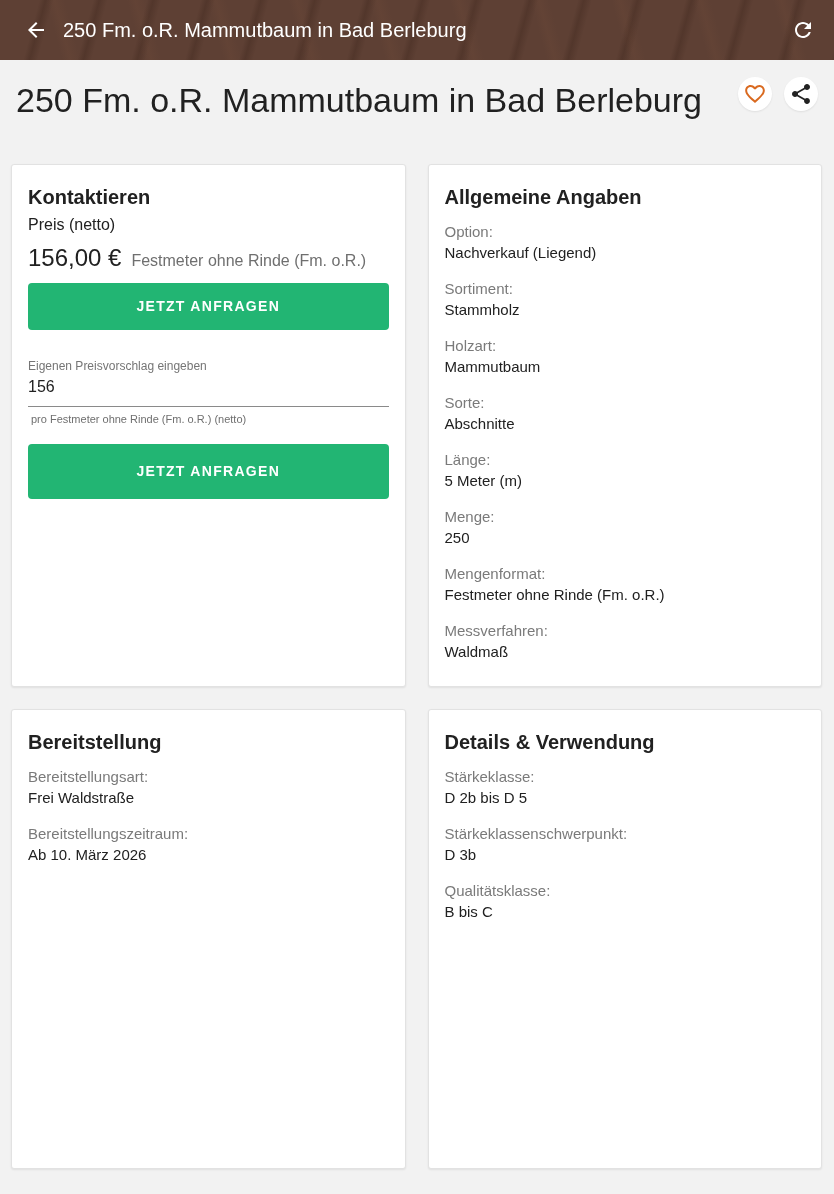  What do you see at coordinates (82, 798) in the screenshot?
I see `field-value: Frei Waldstraße` at bounding box center [82, 798].